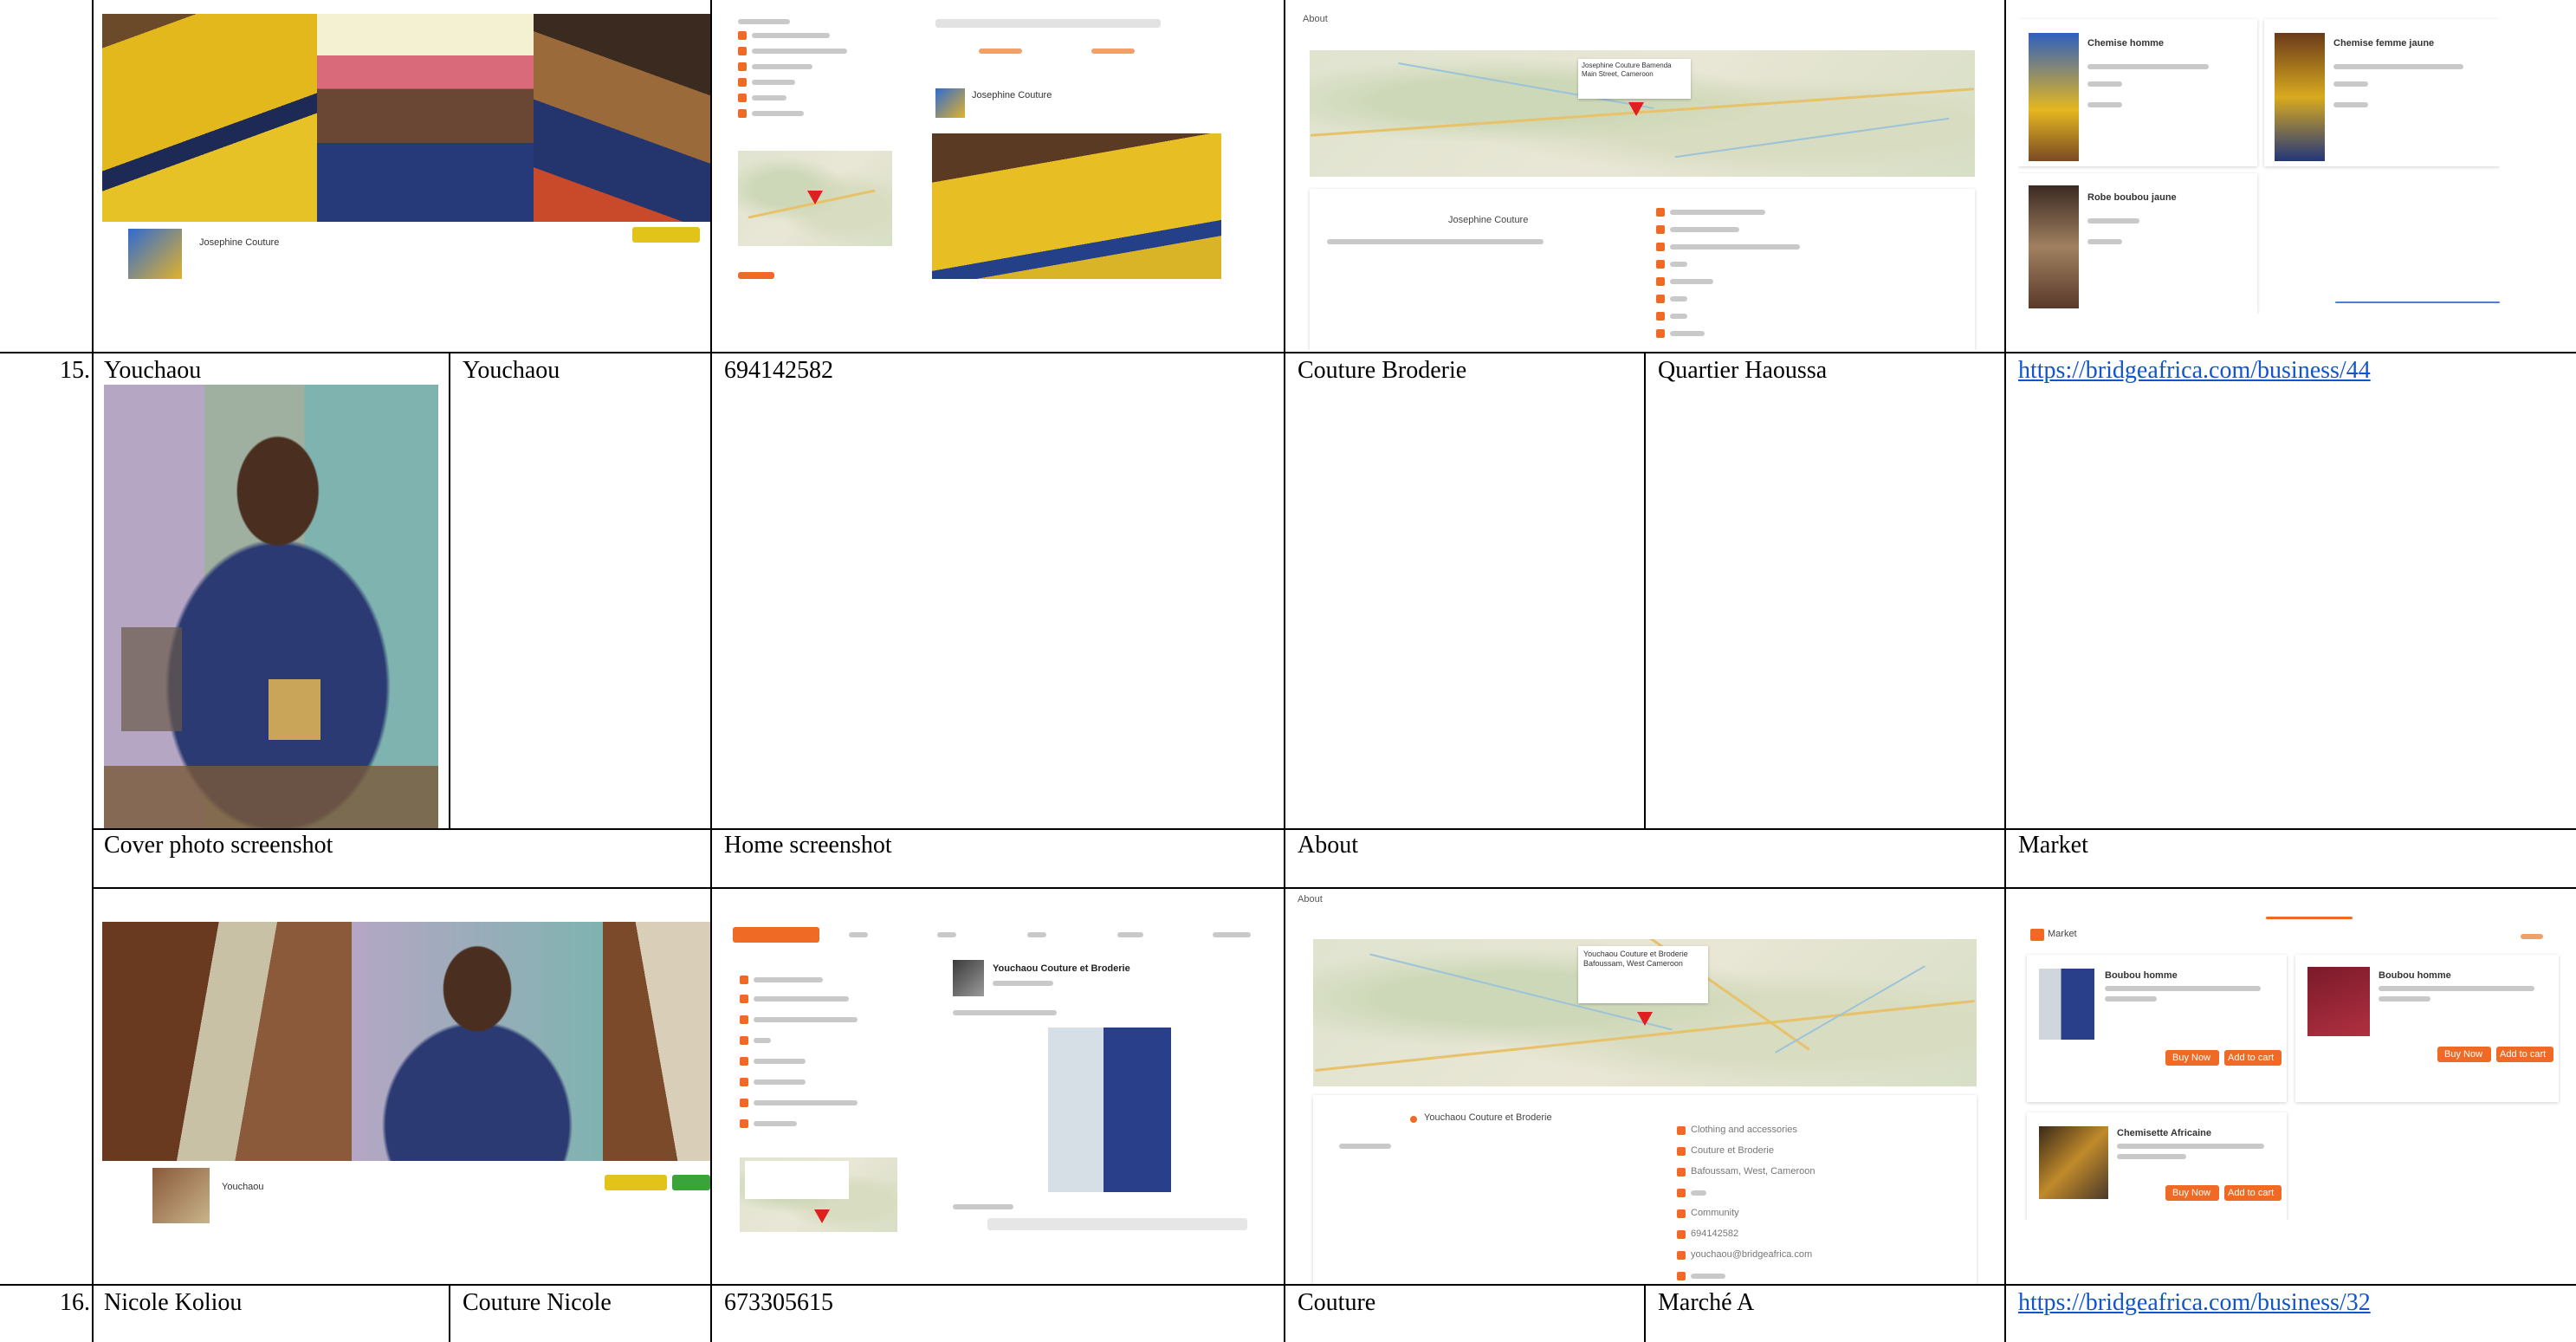 This screenshot has width=2576, height=1342. I want to click on home-post-author: Youchaou Couture et Broderie, so click(1061, 968).